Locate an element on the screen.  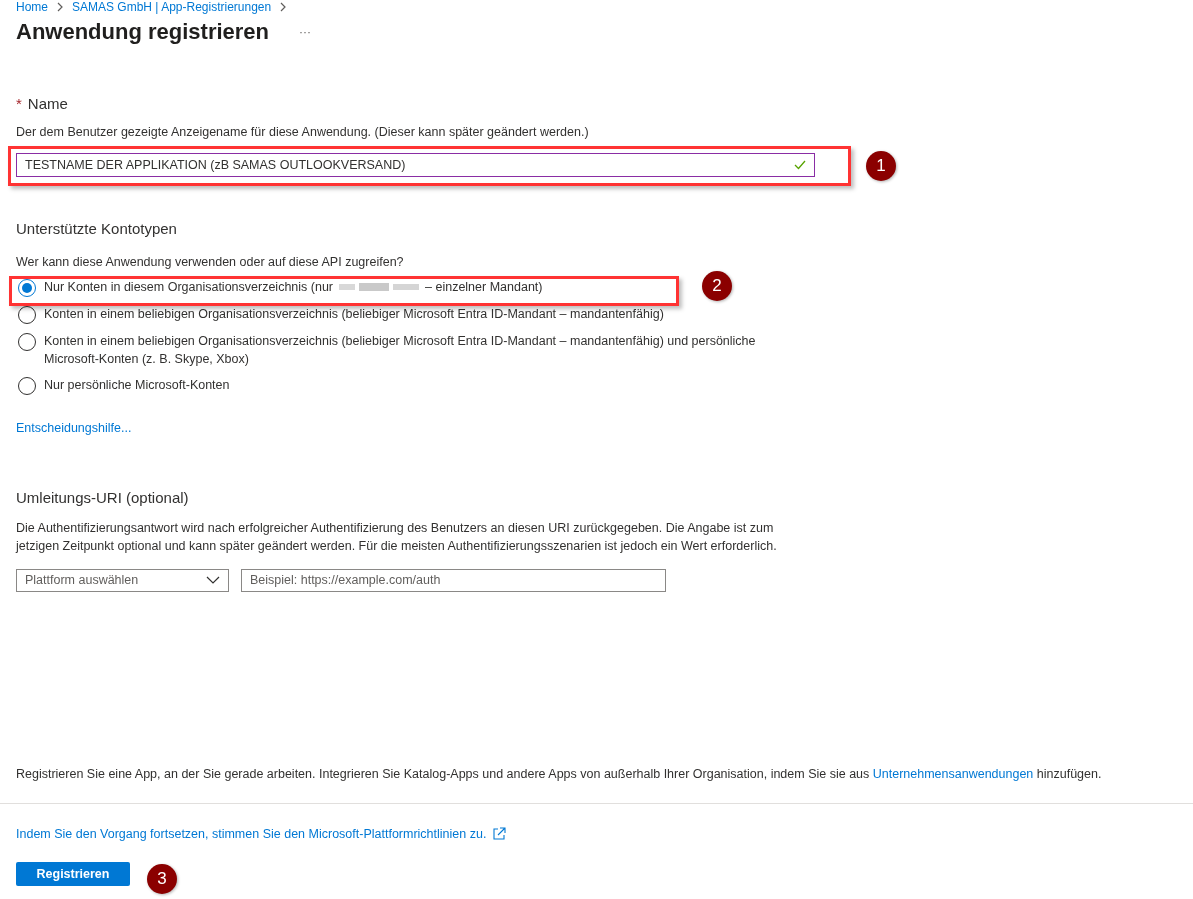
register-button: Registrieren is located at coordinates (73, 874).